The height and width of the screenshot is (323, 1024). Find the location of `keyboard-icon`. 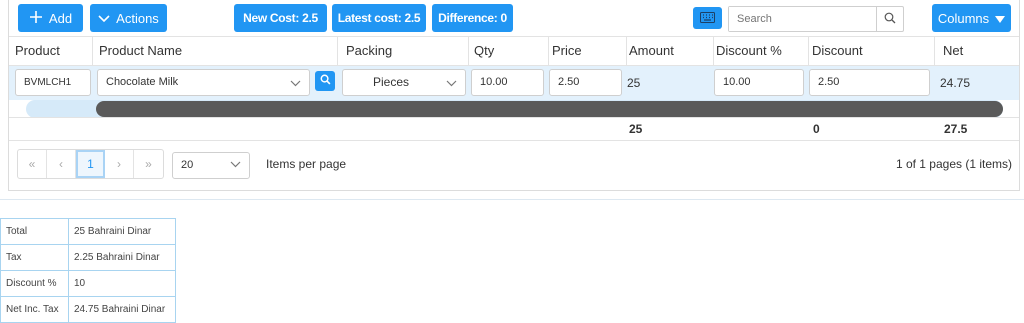

keyboard-icon is located at coordinates (707, 18).